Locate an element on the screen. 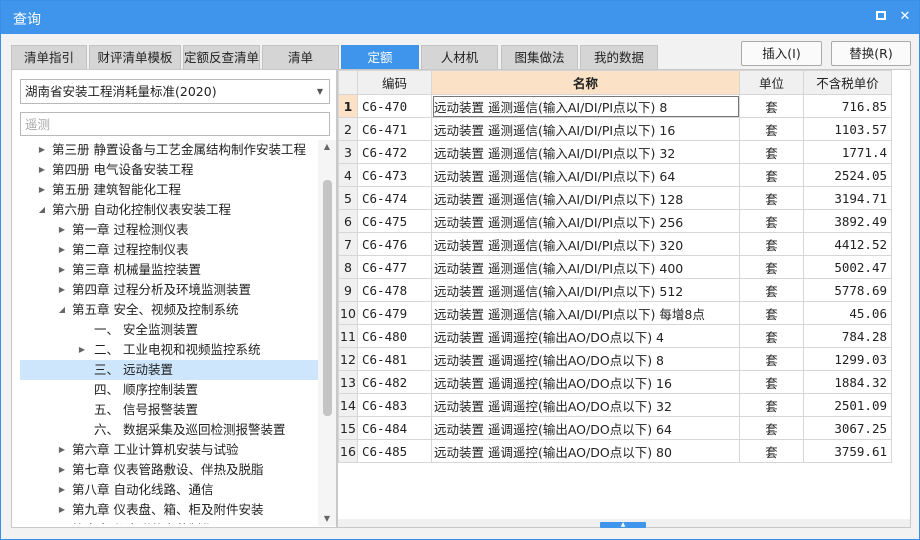 This screenshot has height=540, width=920. table-row: 12 C6-481 远动装置 遥调遥控(输出AO/DO点以下) 8 套 1299.03 is located at coordinates (615, 359).